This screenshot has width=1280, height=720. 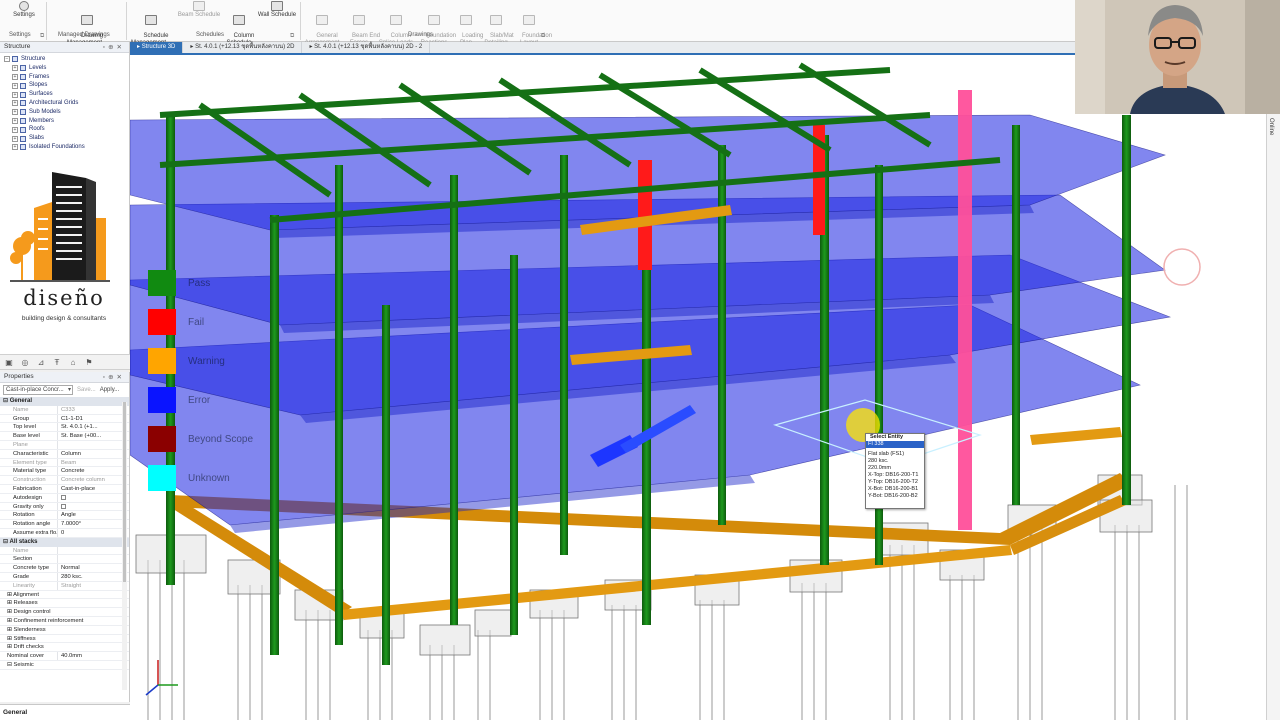 I want to click on logo-building-graphic, so click(x=60, y=227).